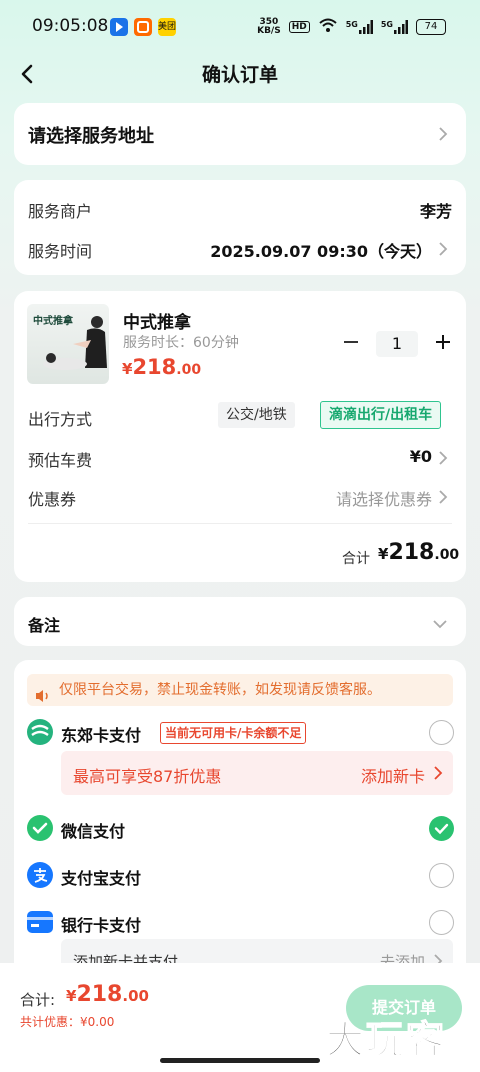 Image resolution: width=480 pixels, height=1072 pixels. I want to click on speaker-icon, so click(43, 692).